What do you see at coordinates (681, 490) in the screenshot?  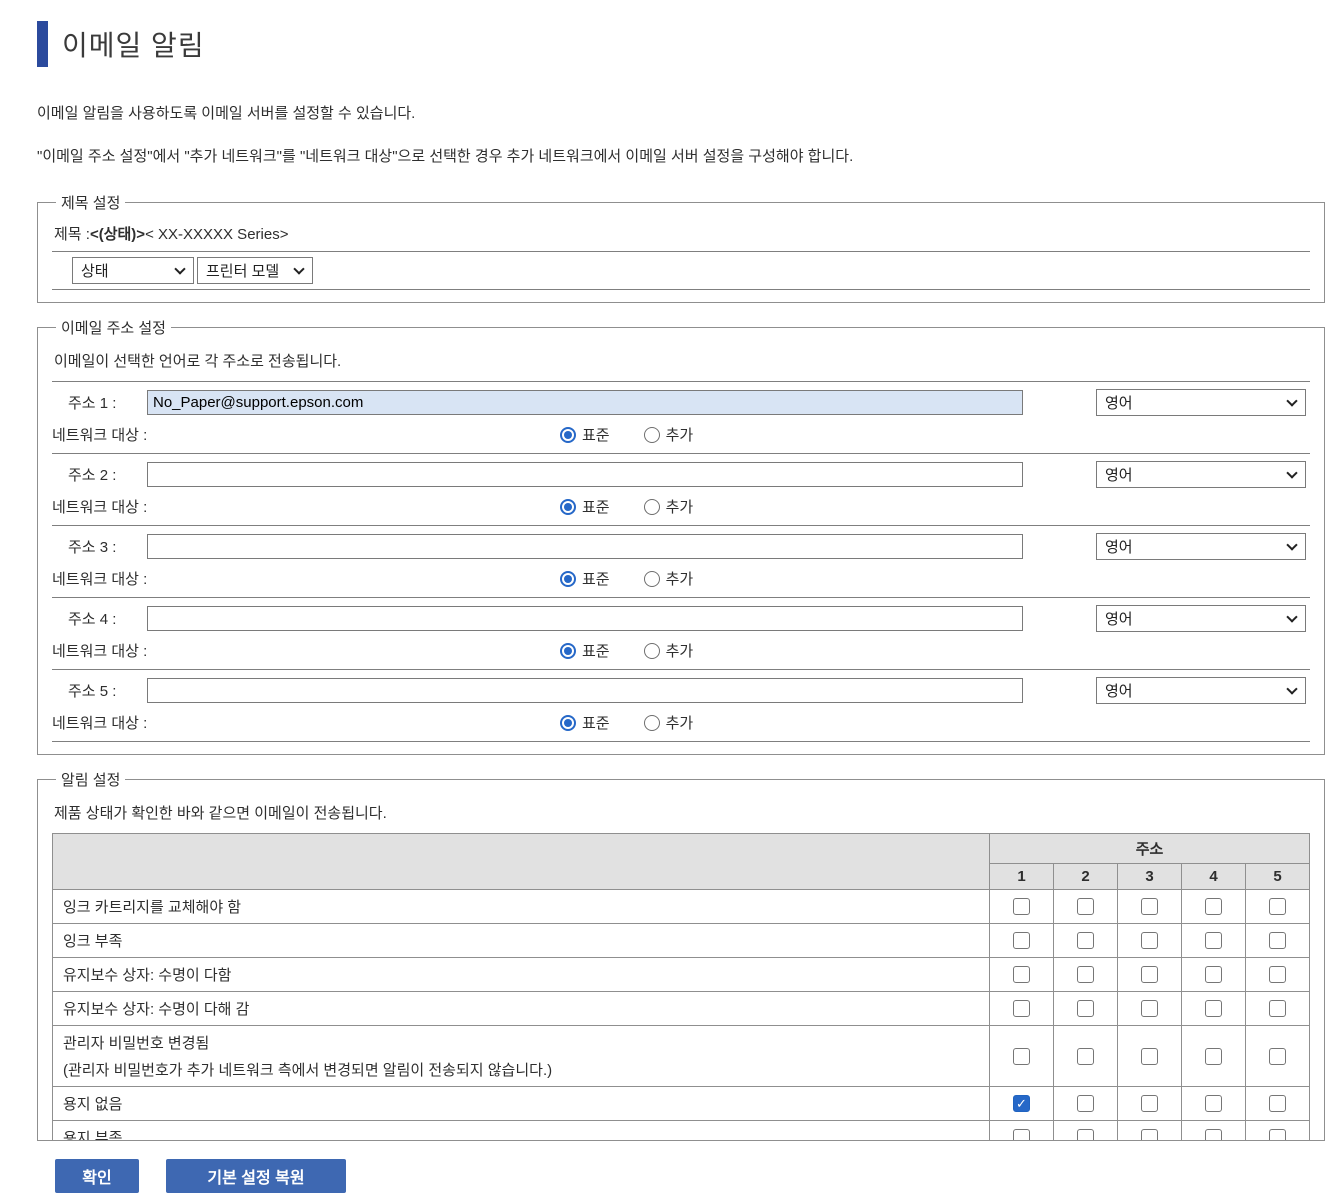 I see `address-group-2: 주소 2 : 영어 네트워크 대상 : 표준 추가` at bounding box center [681, 490].